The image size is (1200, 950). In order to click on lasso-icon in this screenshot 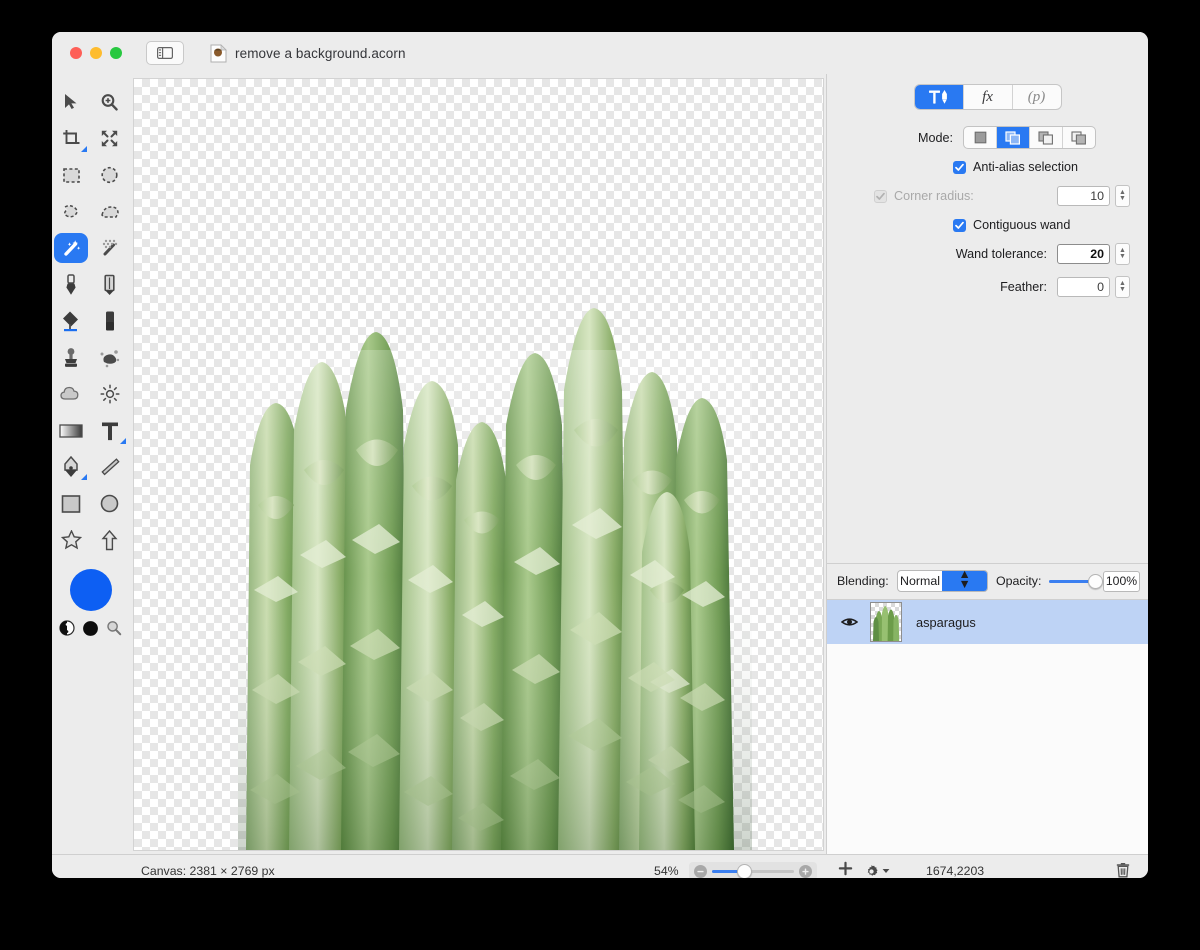, I will do `click(71, 211)`.